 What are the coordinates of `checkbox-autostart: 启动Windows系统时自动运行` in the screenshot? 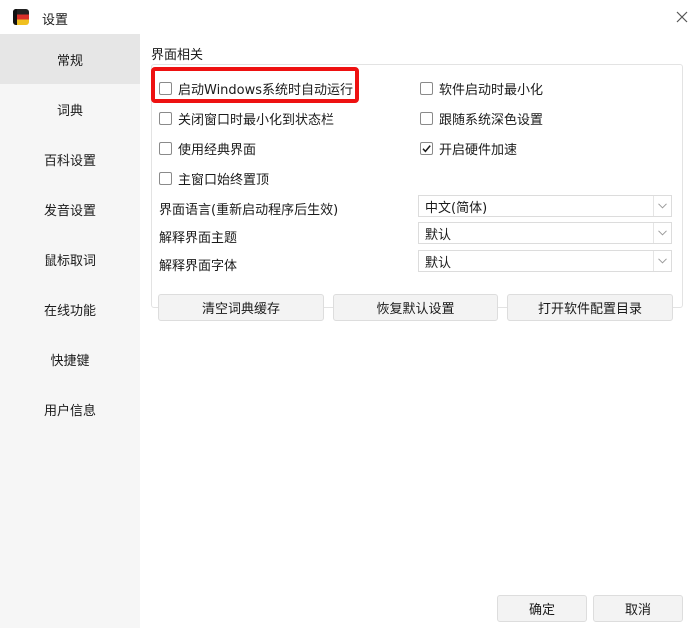 It's located at (256, 88).